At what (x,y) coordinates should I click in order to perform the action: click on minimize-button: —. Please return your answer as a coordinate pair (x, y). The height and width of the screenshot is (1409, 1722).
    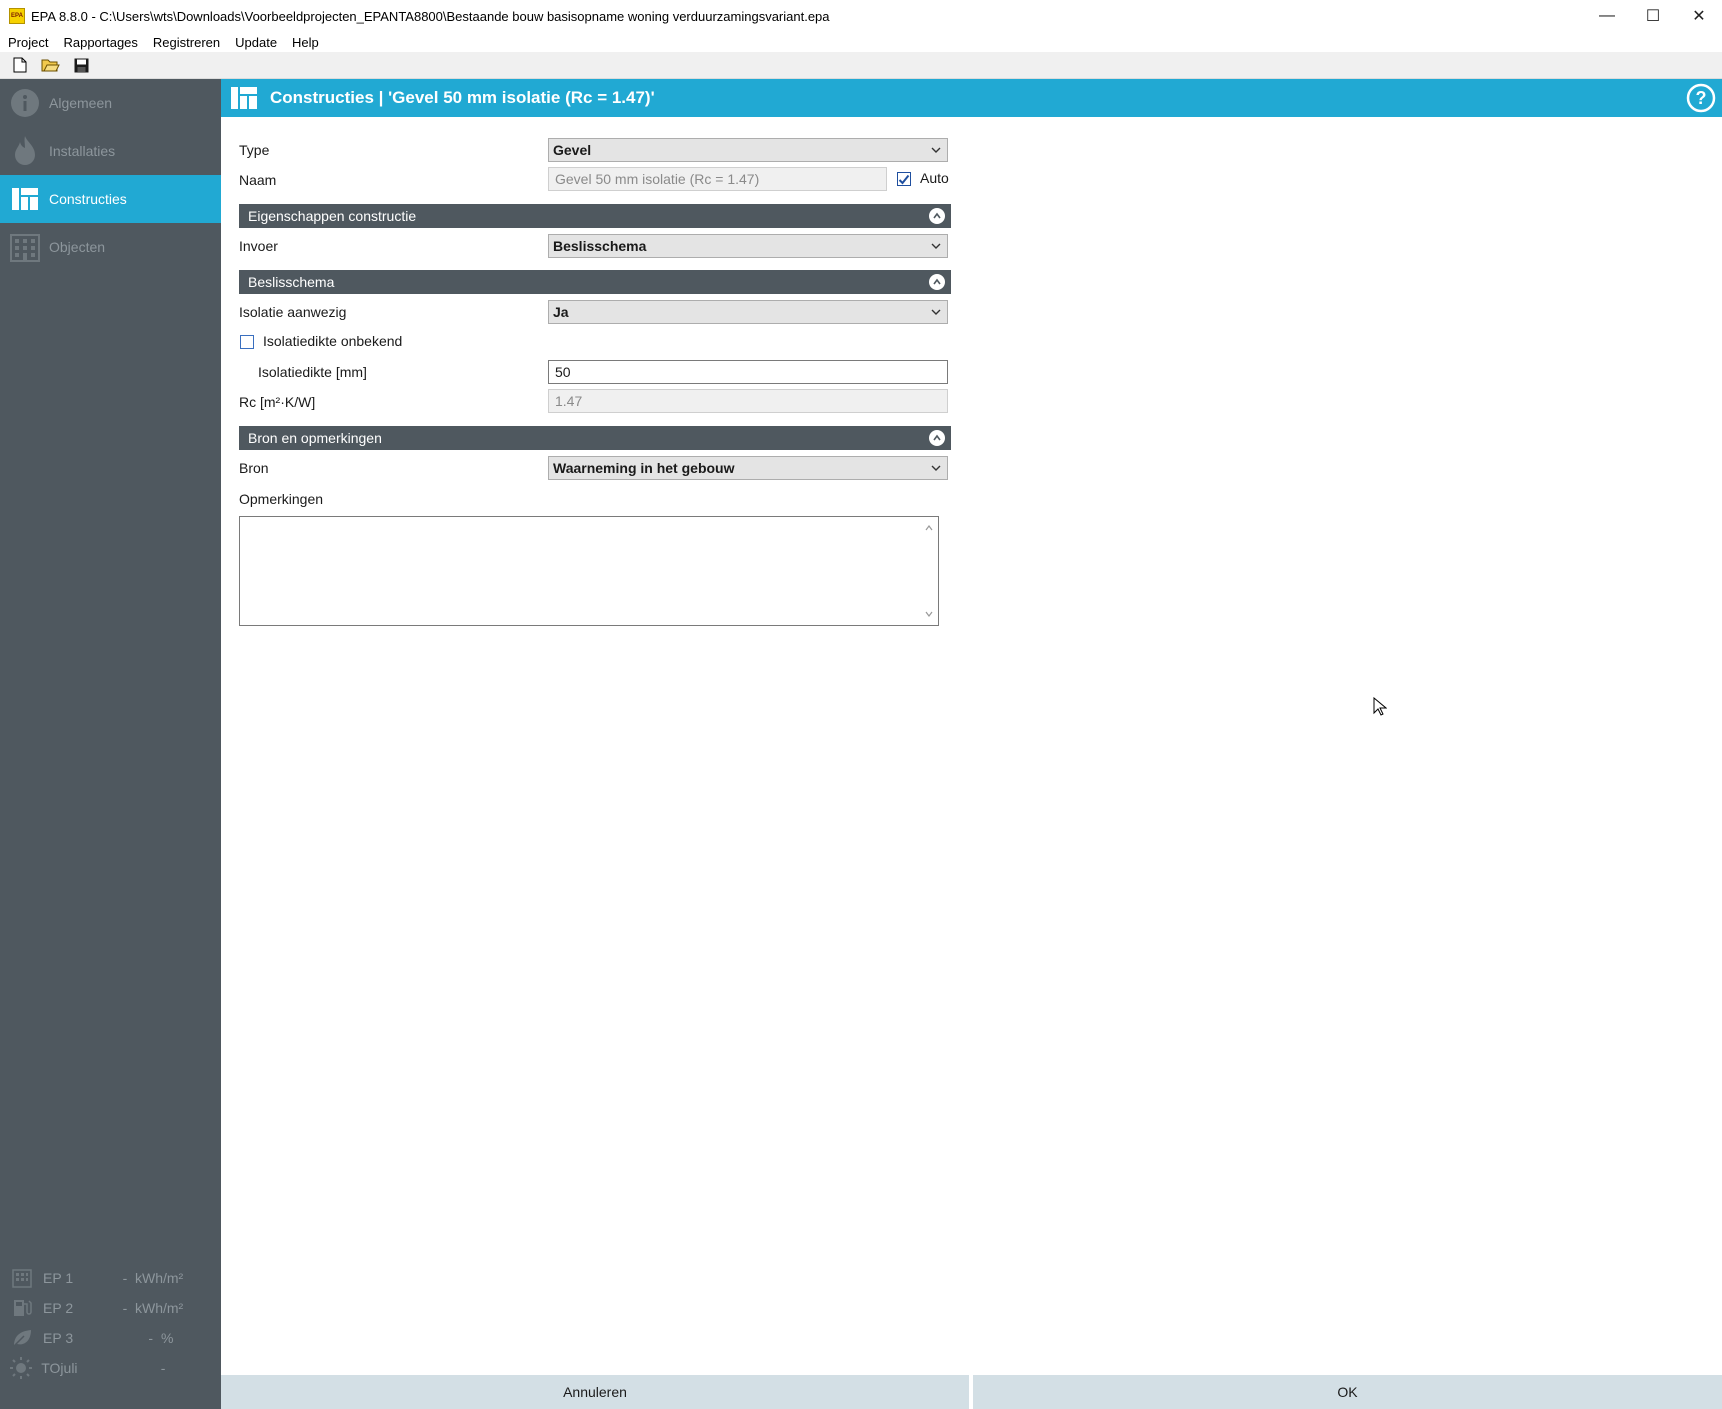
    Looking at the image, I should click on (1607, 16).